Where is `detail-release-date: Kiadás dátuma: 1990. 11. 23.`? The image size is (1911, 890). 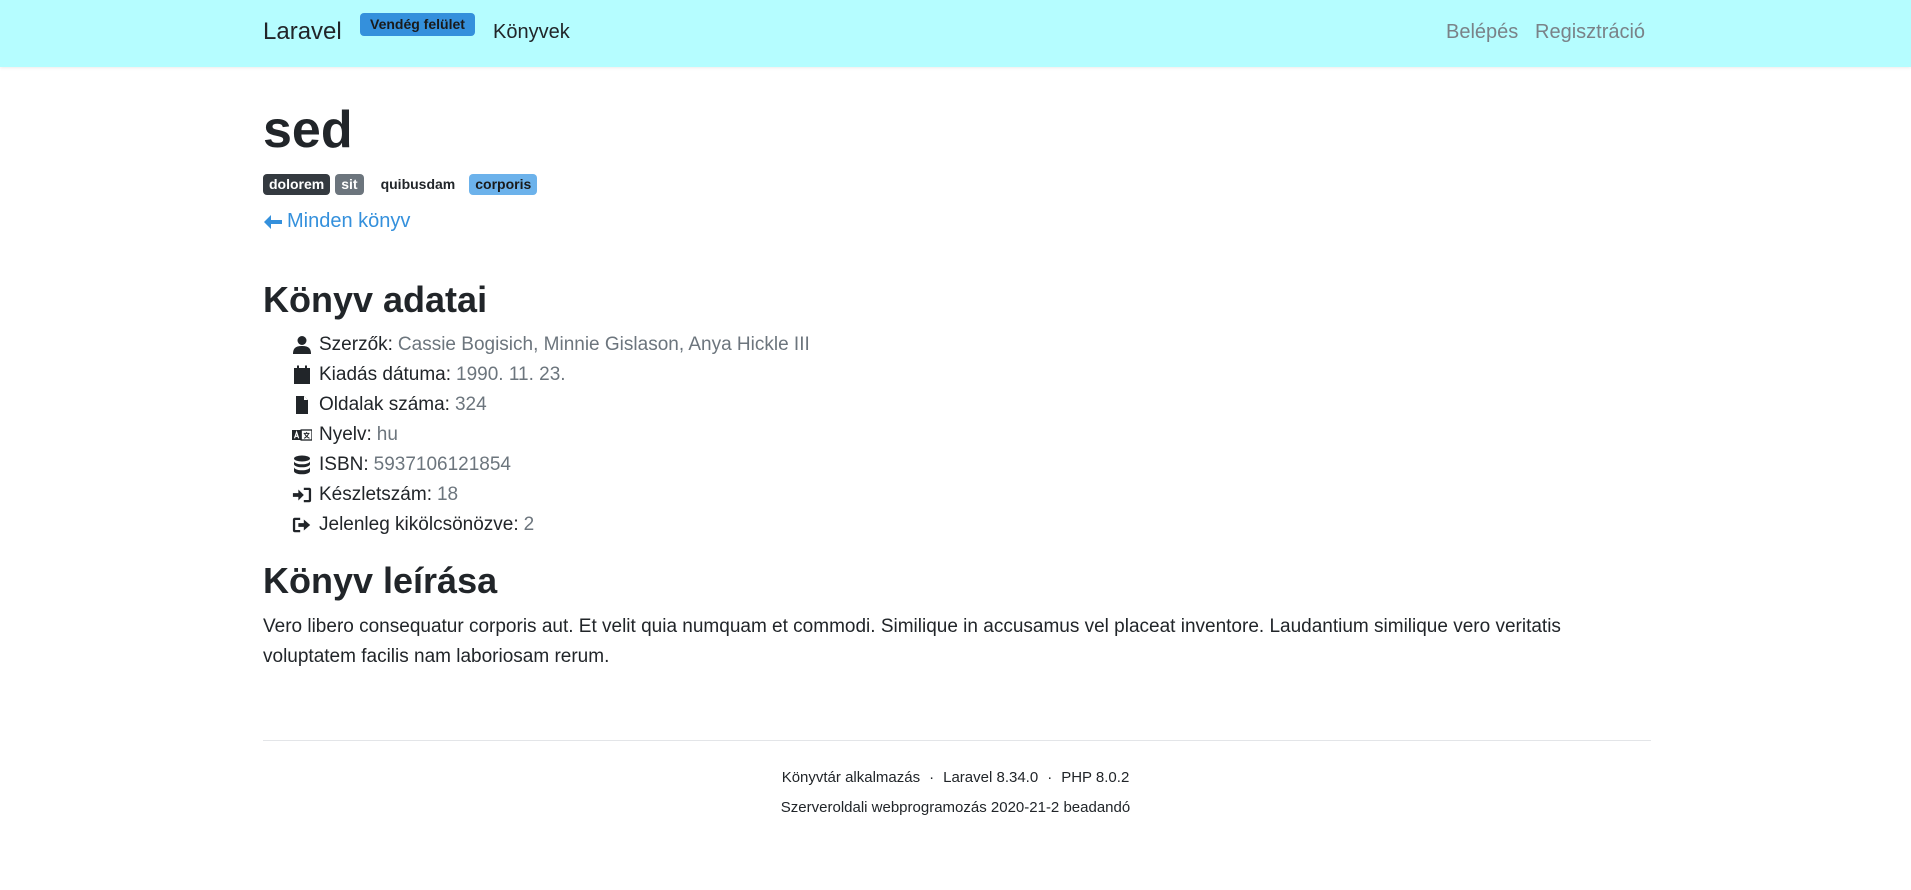 detail-release-date: Kiadás dátuma: 1990. 11. 23. is located at coordinates (550, 375).